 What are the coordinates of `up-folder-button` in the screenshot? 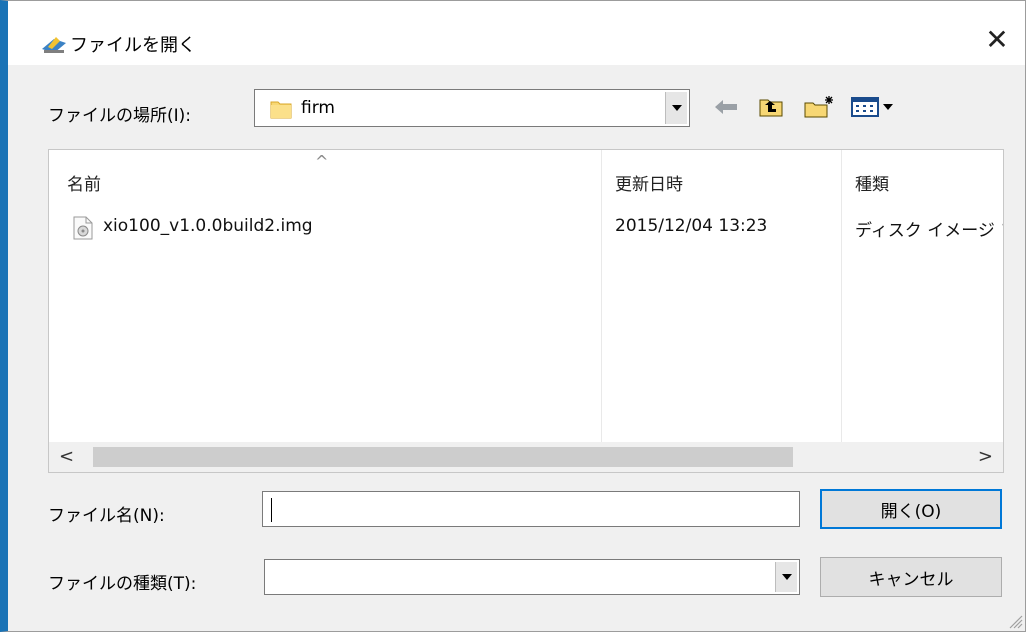 It's located at (771, 107).